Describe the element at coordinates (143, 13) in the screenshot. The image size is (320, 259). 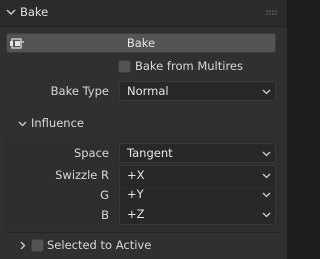
I see `bake-panel-header: Bake` at that location.